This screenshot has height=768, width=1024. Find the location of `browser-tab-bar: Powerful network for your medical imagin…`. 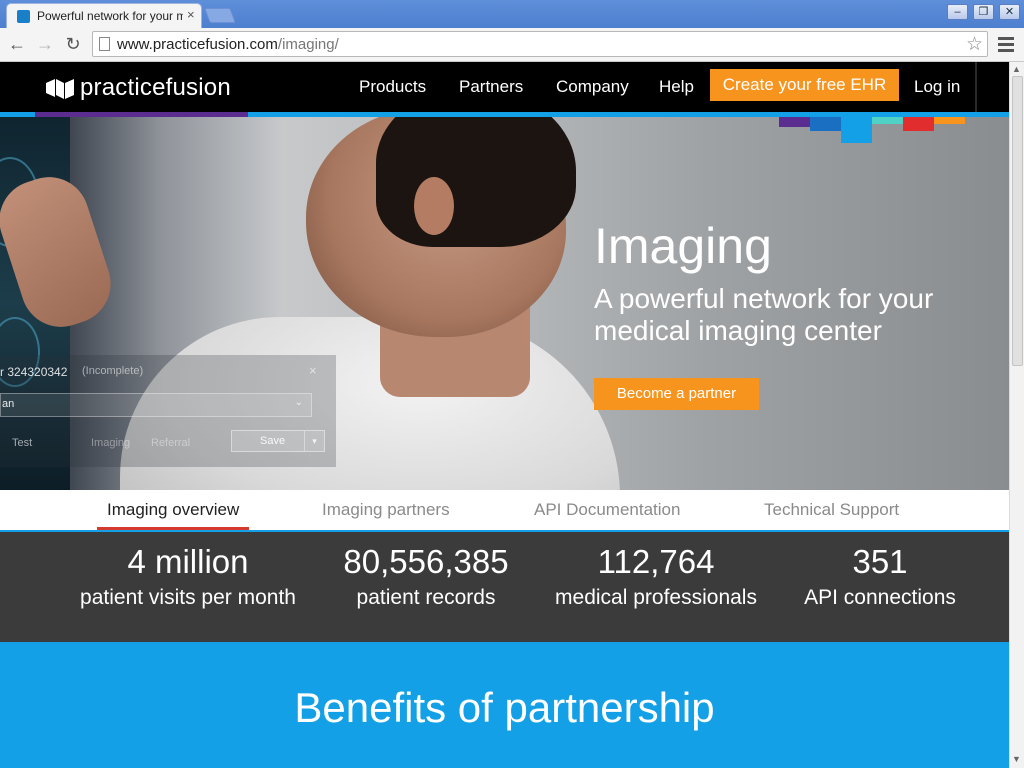

browser-tab-bar: Powerful network for your medical imagin… is located at coordinates (512, 14).